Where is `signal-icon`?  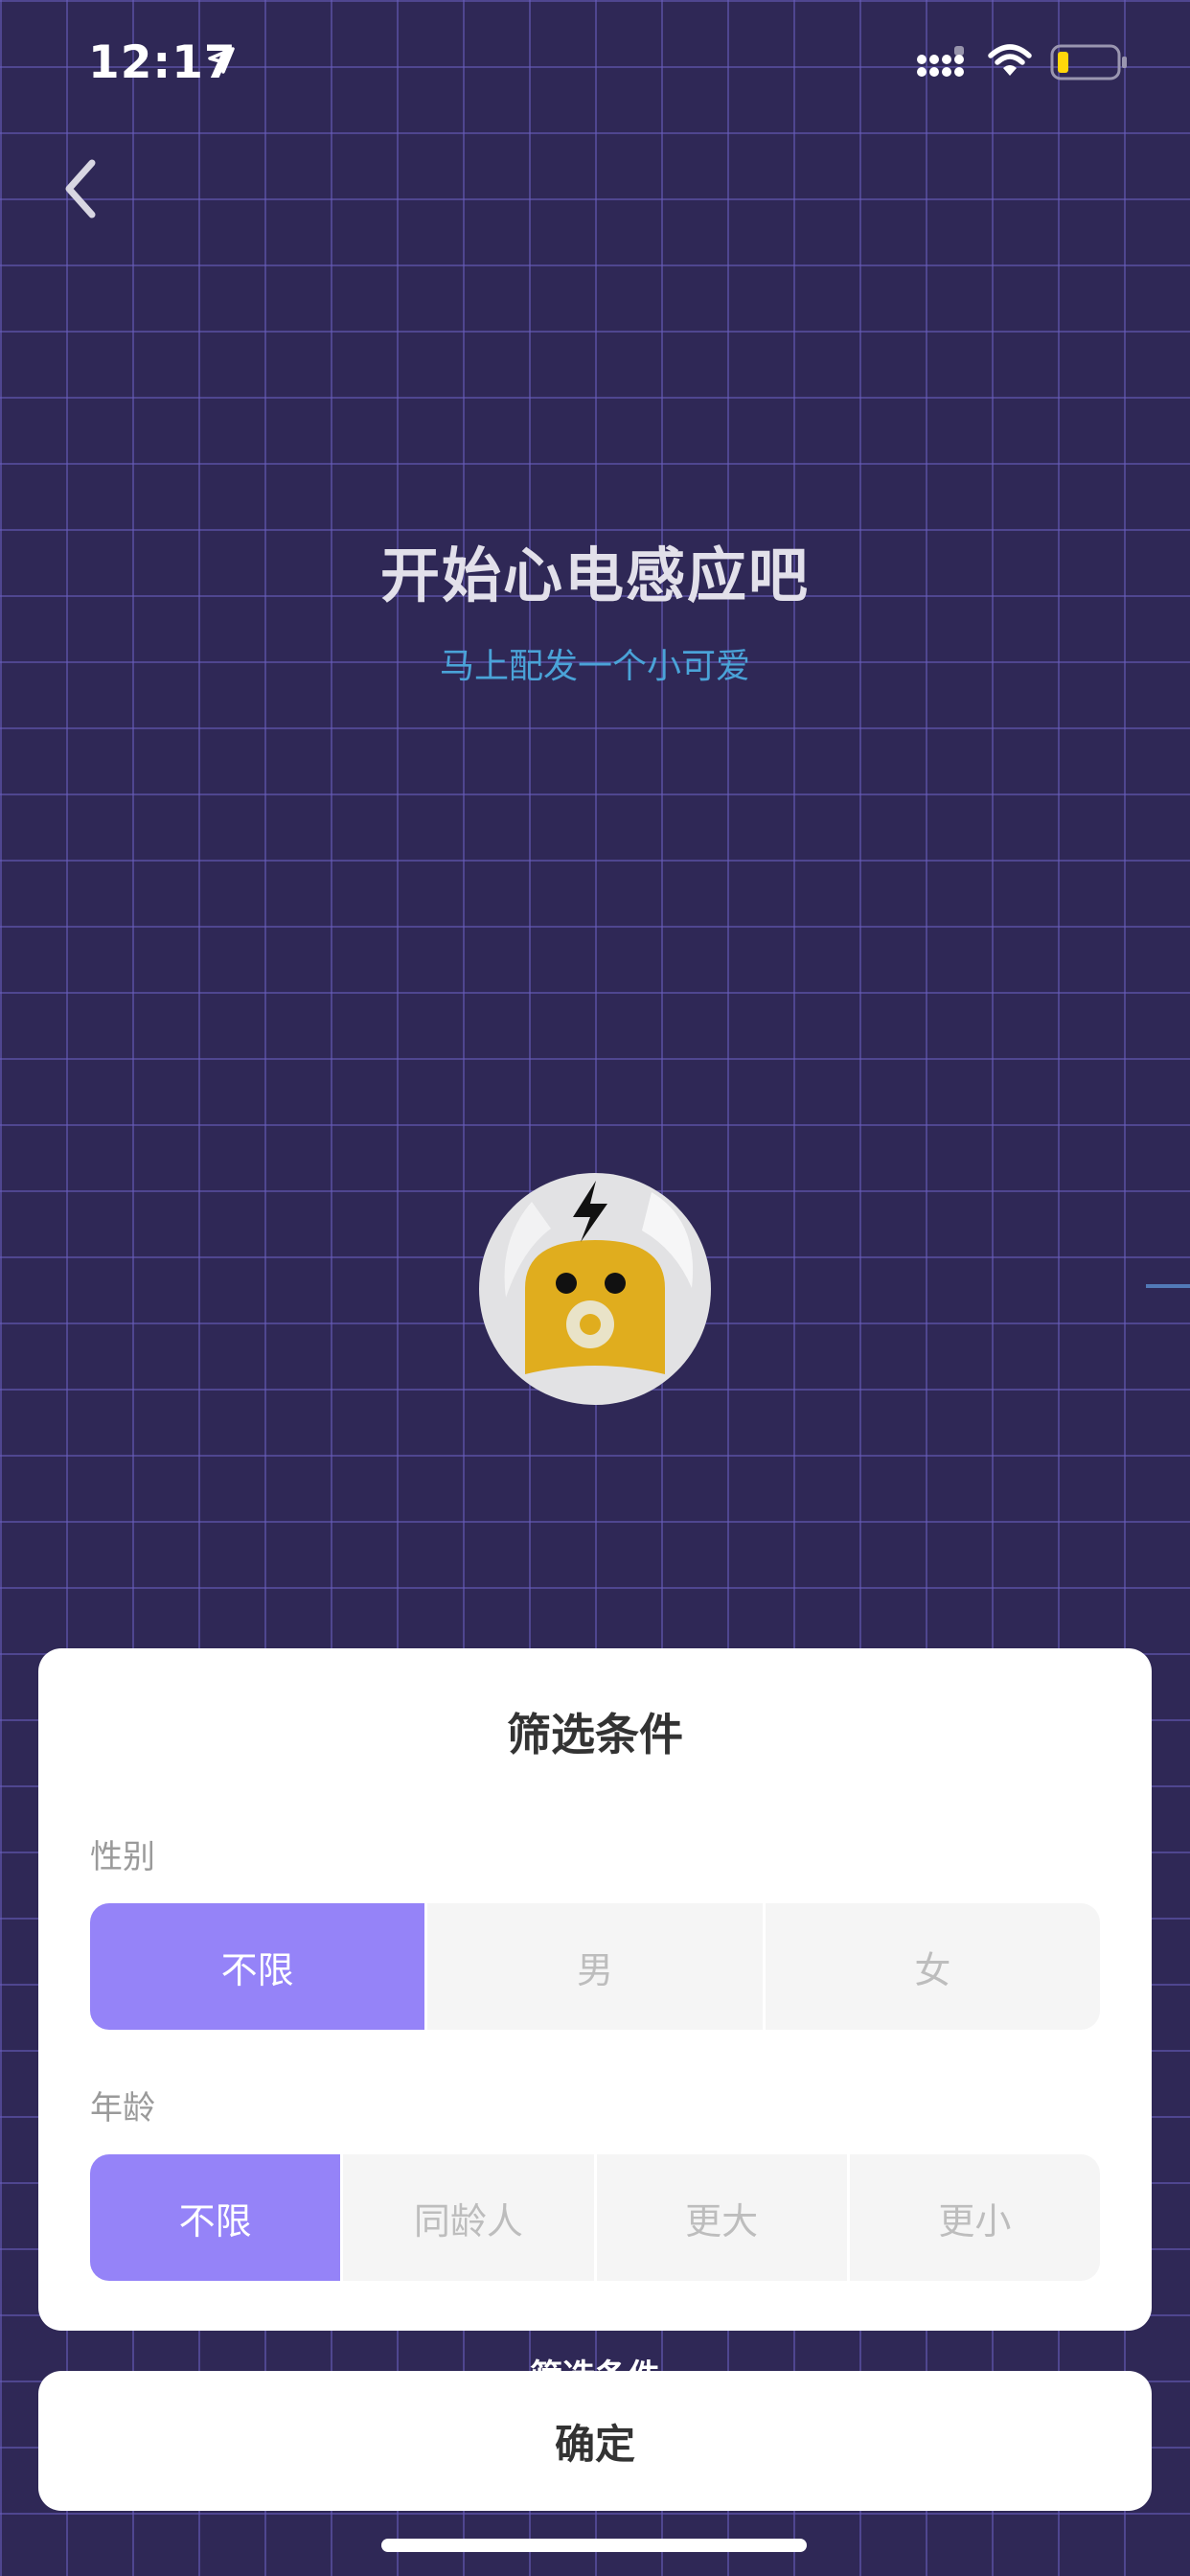
signal-icon is located at coordinates (941, 62).